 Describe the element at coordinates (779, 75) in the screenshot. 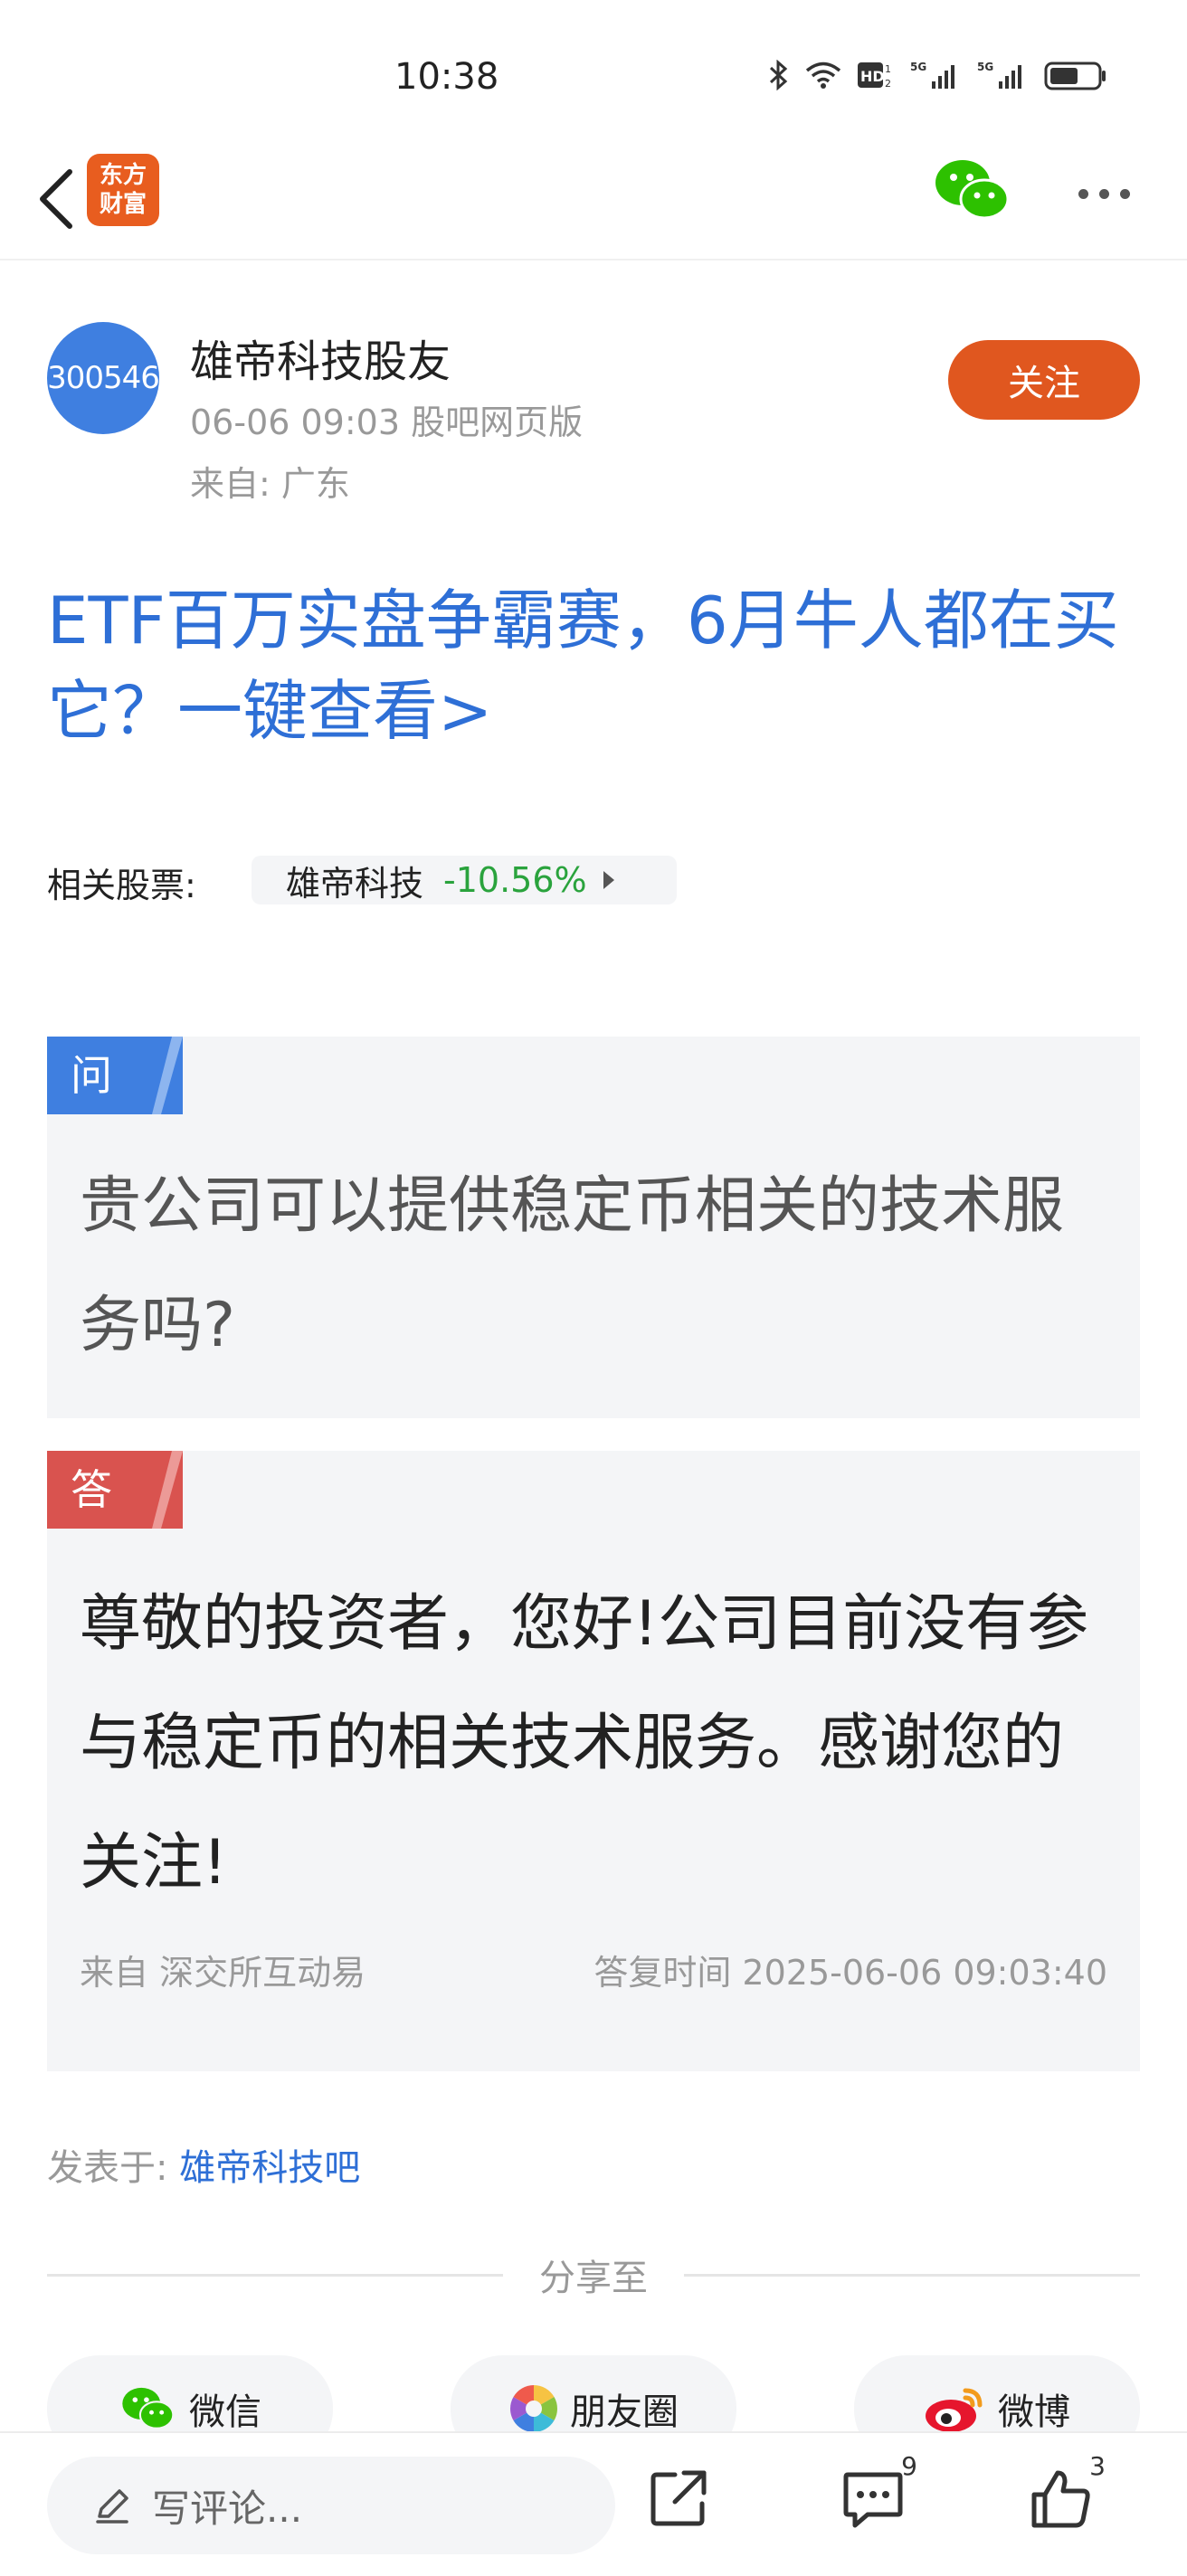

I see `bluetooth-icon` at that location.